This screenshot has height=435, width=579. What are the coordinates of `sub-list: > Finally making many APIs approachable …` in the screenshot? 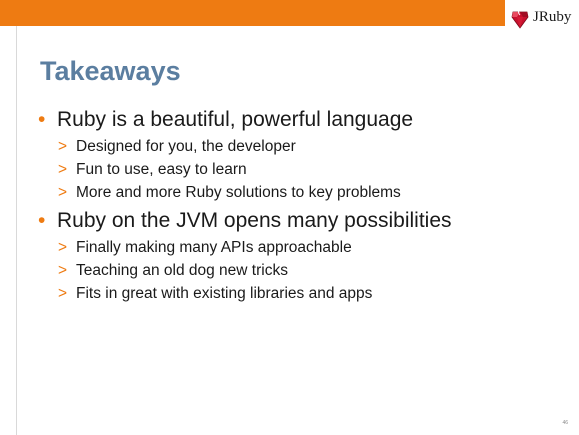 It's located at (297, 270).